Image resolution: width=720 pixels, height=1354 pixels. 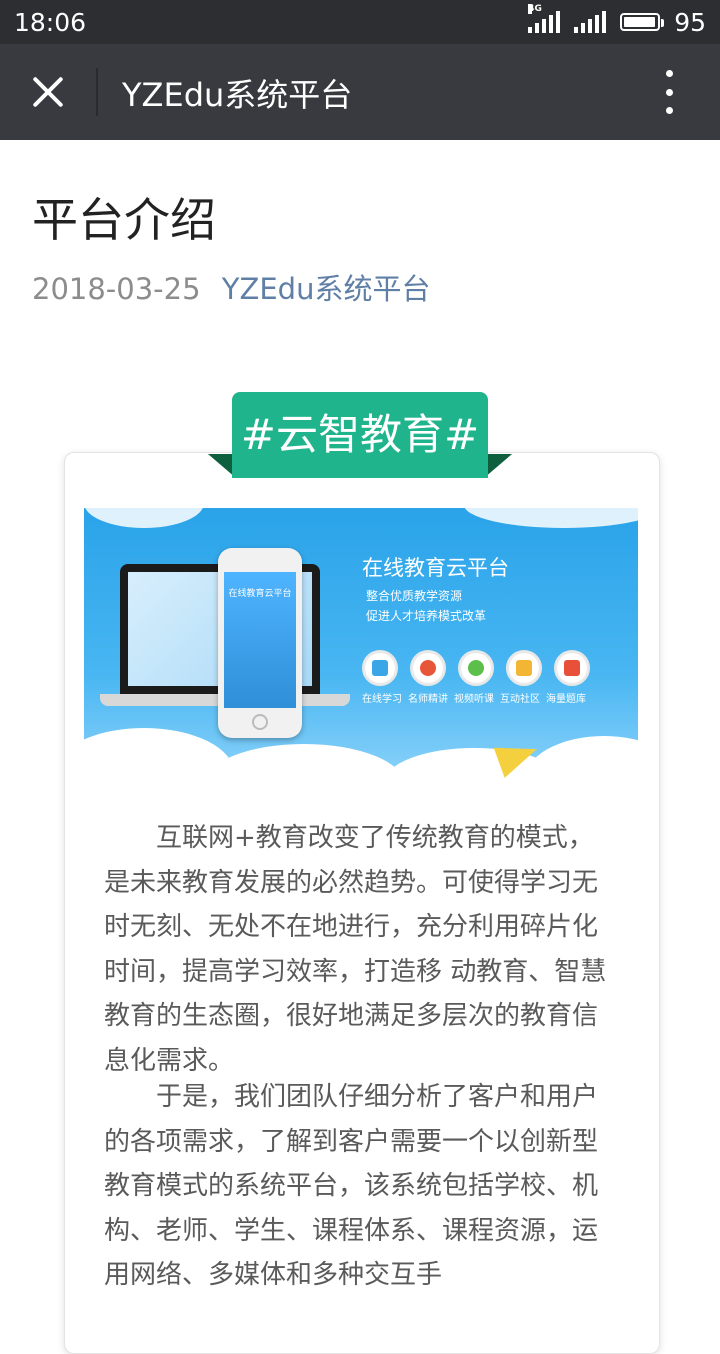 I want to click on refresh-icon, so click(x=428, y=668).